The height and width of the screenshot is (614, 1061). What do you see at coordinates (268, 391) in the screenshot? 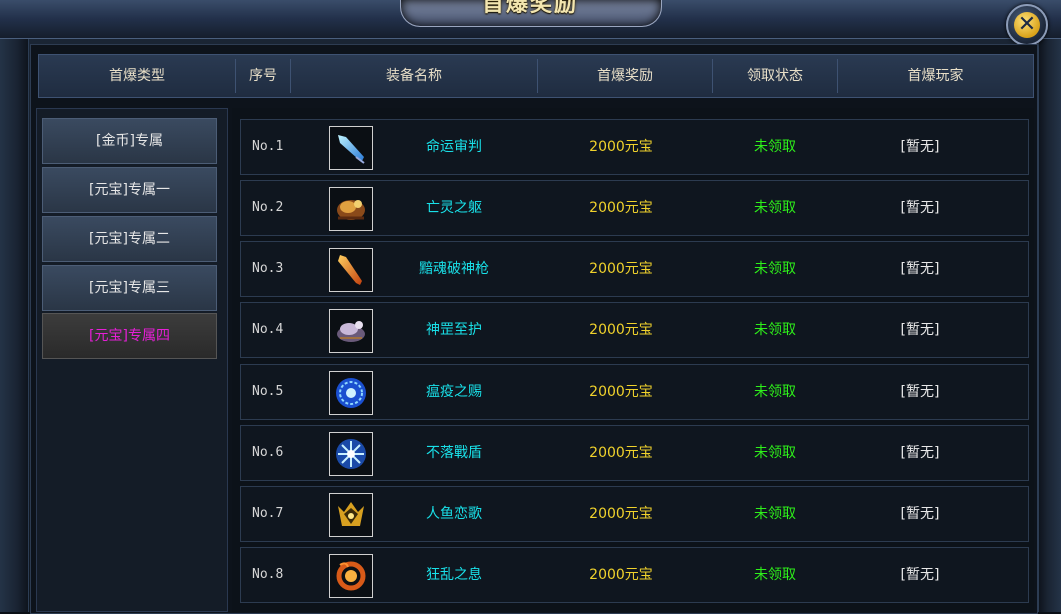
I see `row-number: No.5` at bounding box center [268, 391].